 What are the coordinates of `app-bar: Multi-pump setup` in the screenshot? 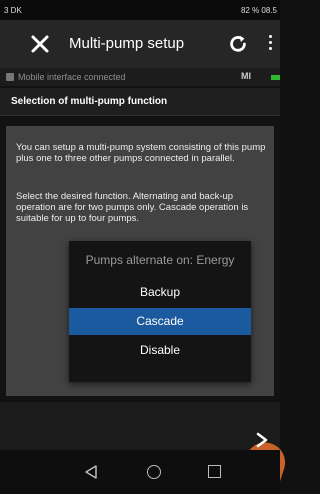 It's located at (140, 44).